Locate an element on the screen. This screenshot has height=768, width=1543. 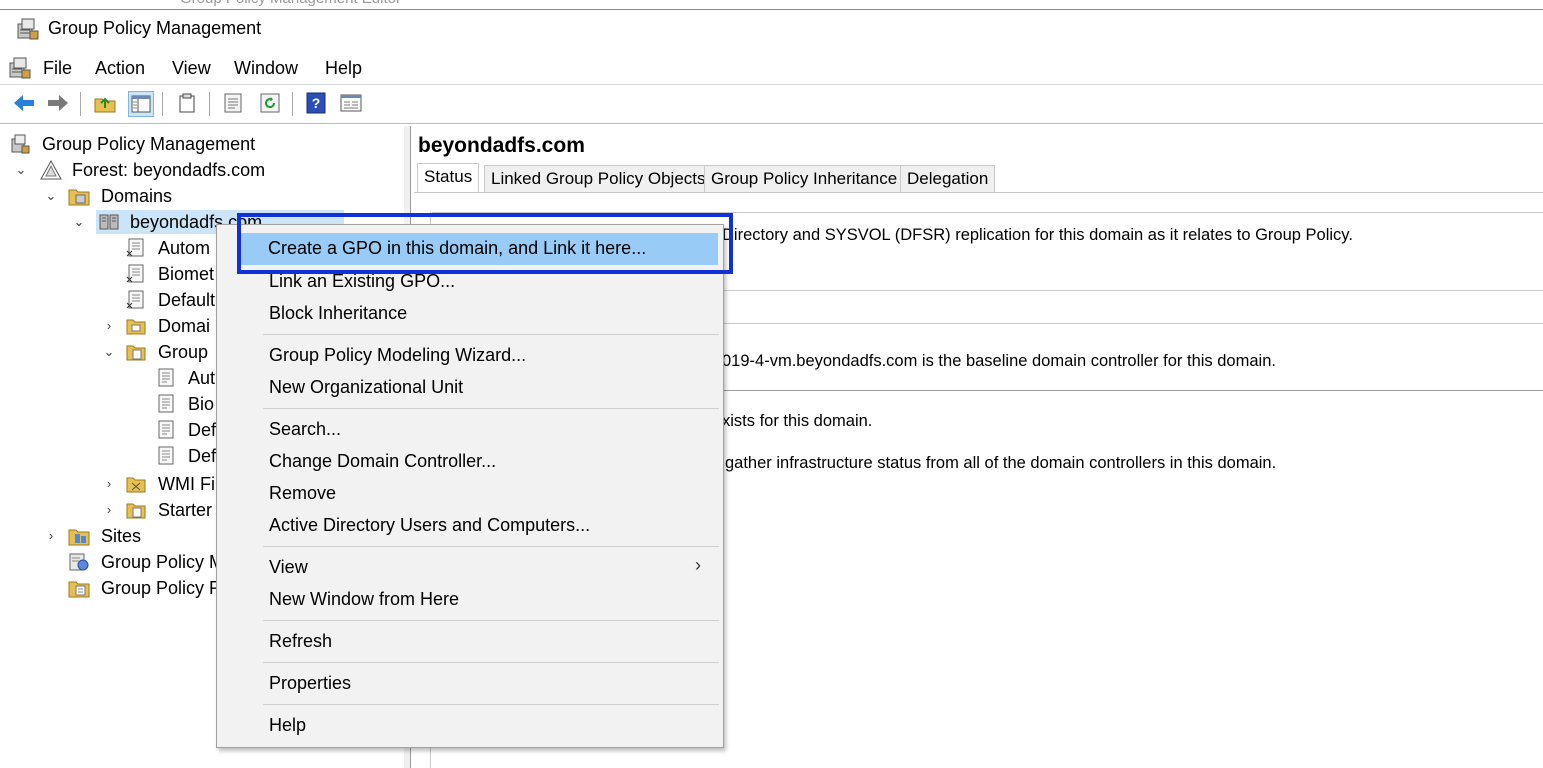
toolbar: ? is located at coordinates (771, 104).